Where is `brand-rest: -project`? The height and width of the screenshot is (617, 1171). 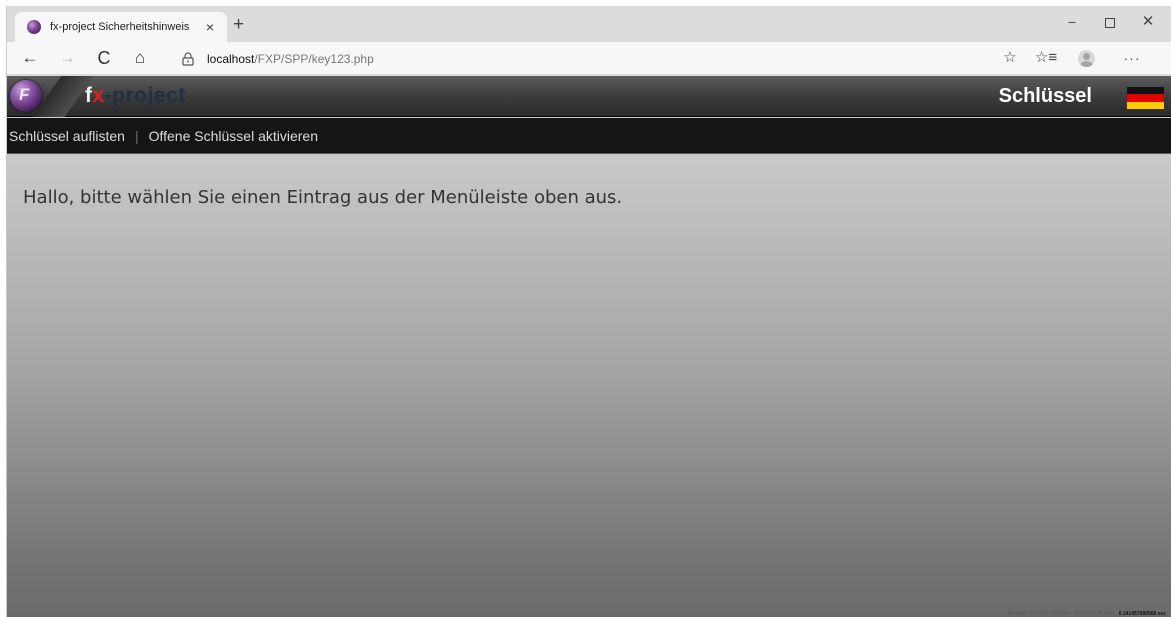 brand-rest: -project is located at coordinates (145, 95).